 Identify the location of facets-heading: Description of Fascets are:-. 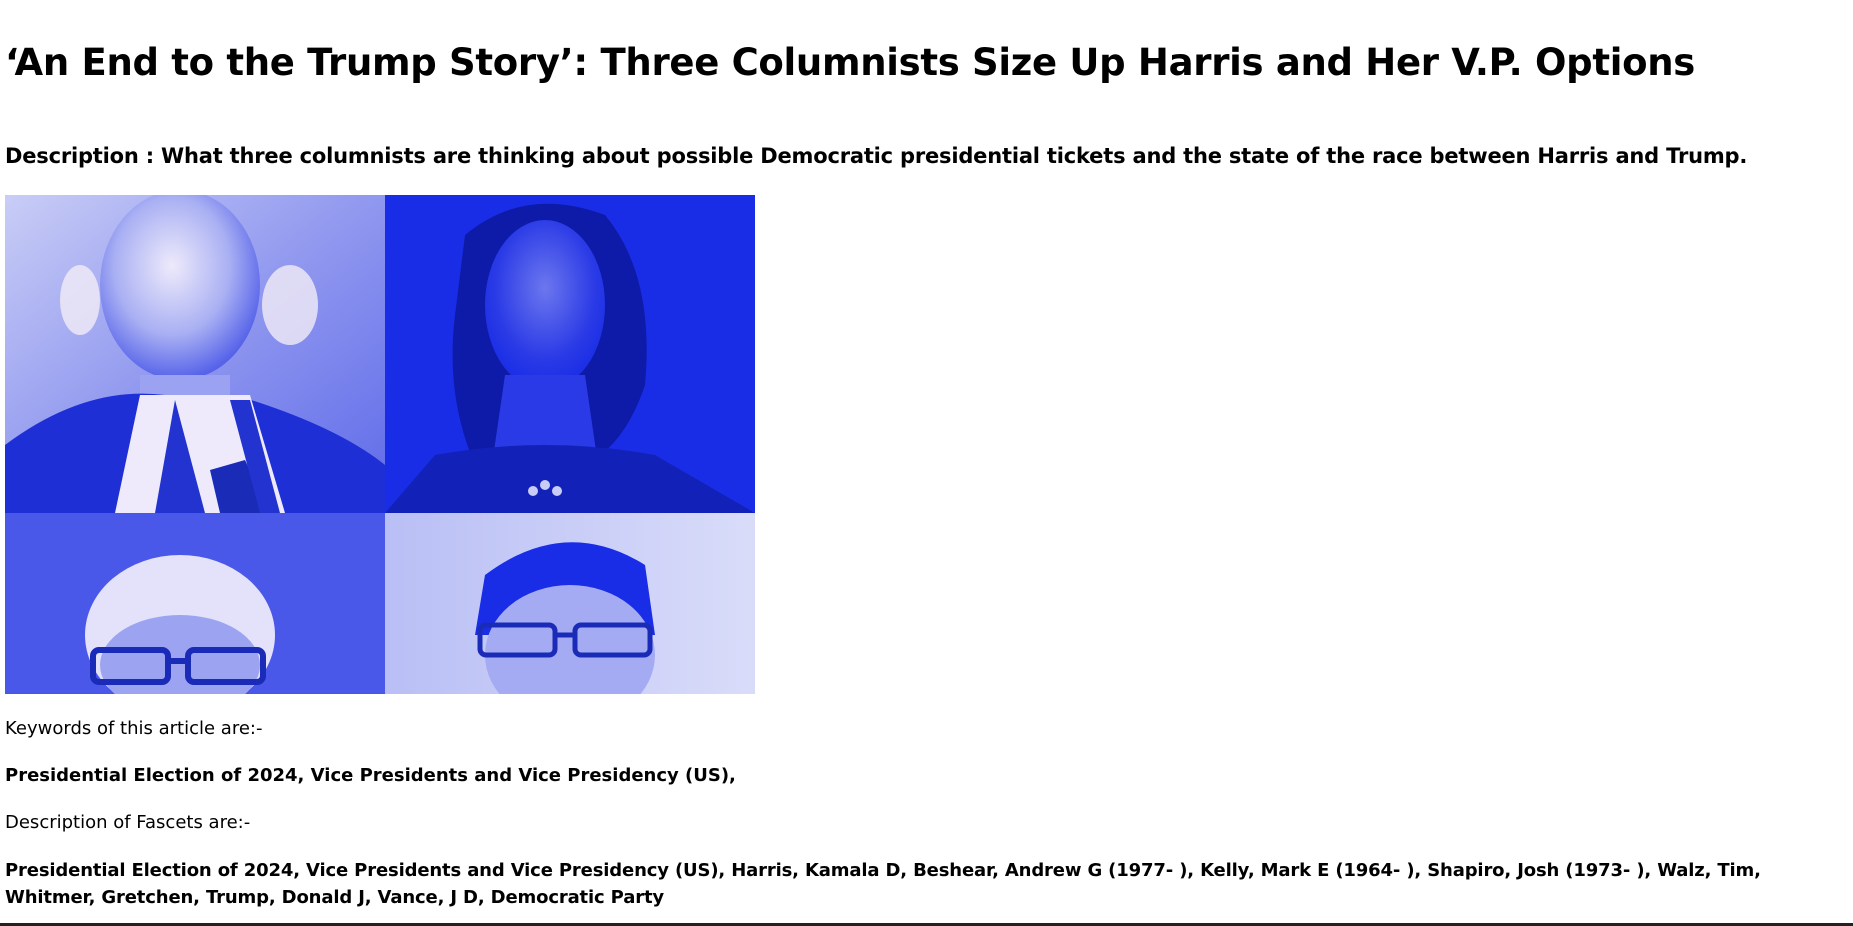
(128, 822).